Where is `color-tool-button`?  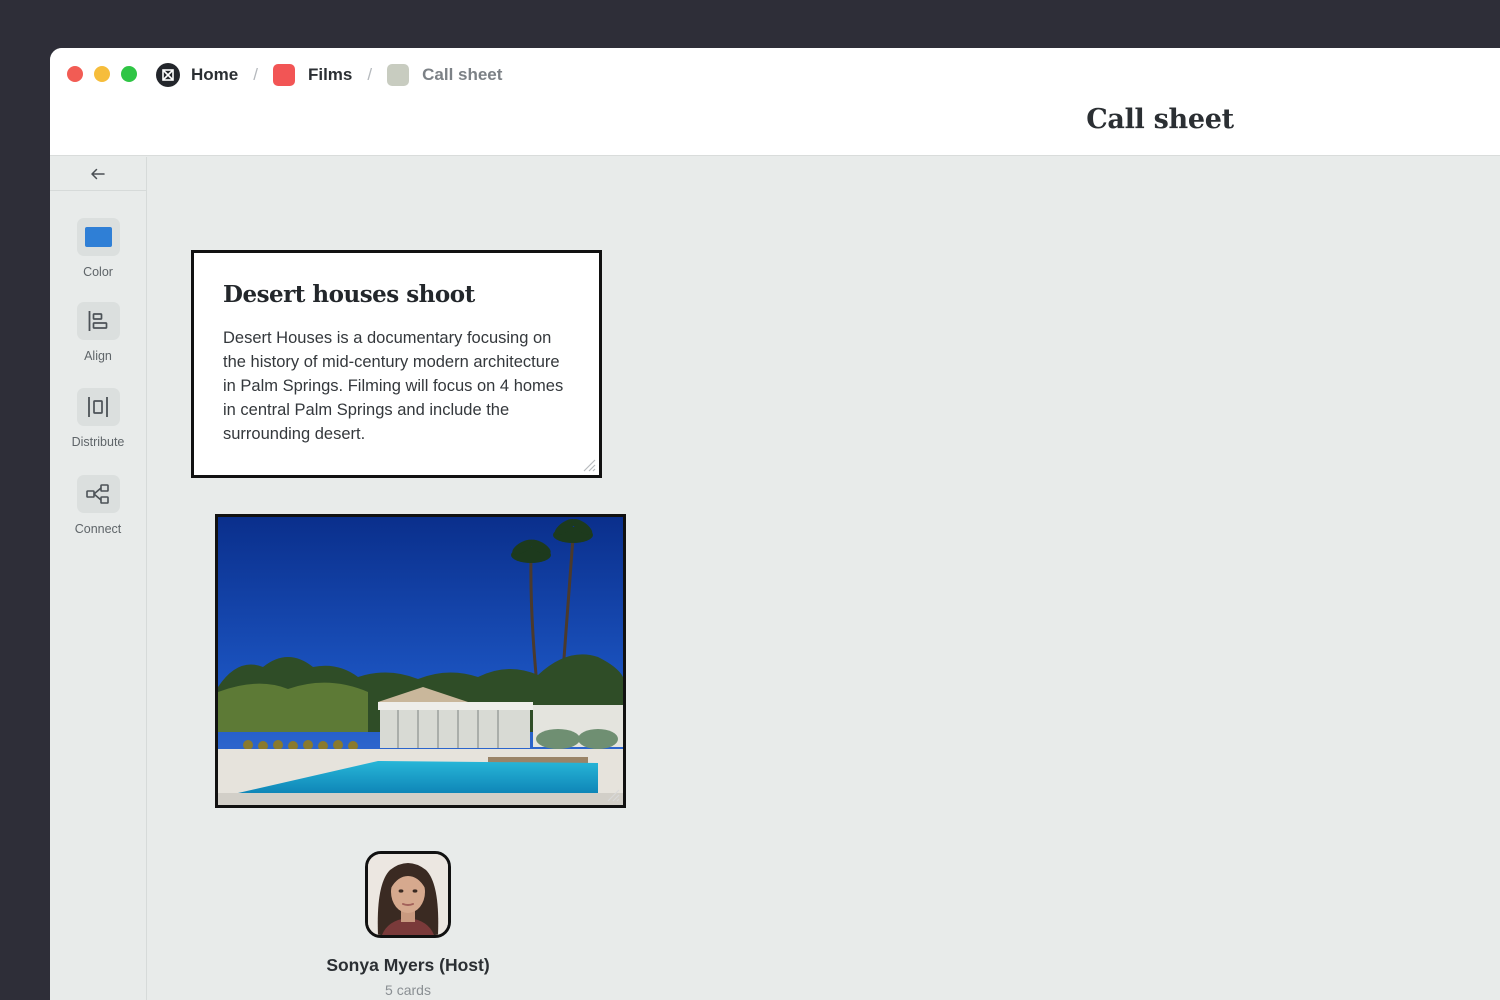 color-tool-button is located at coordinates (98, 237).